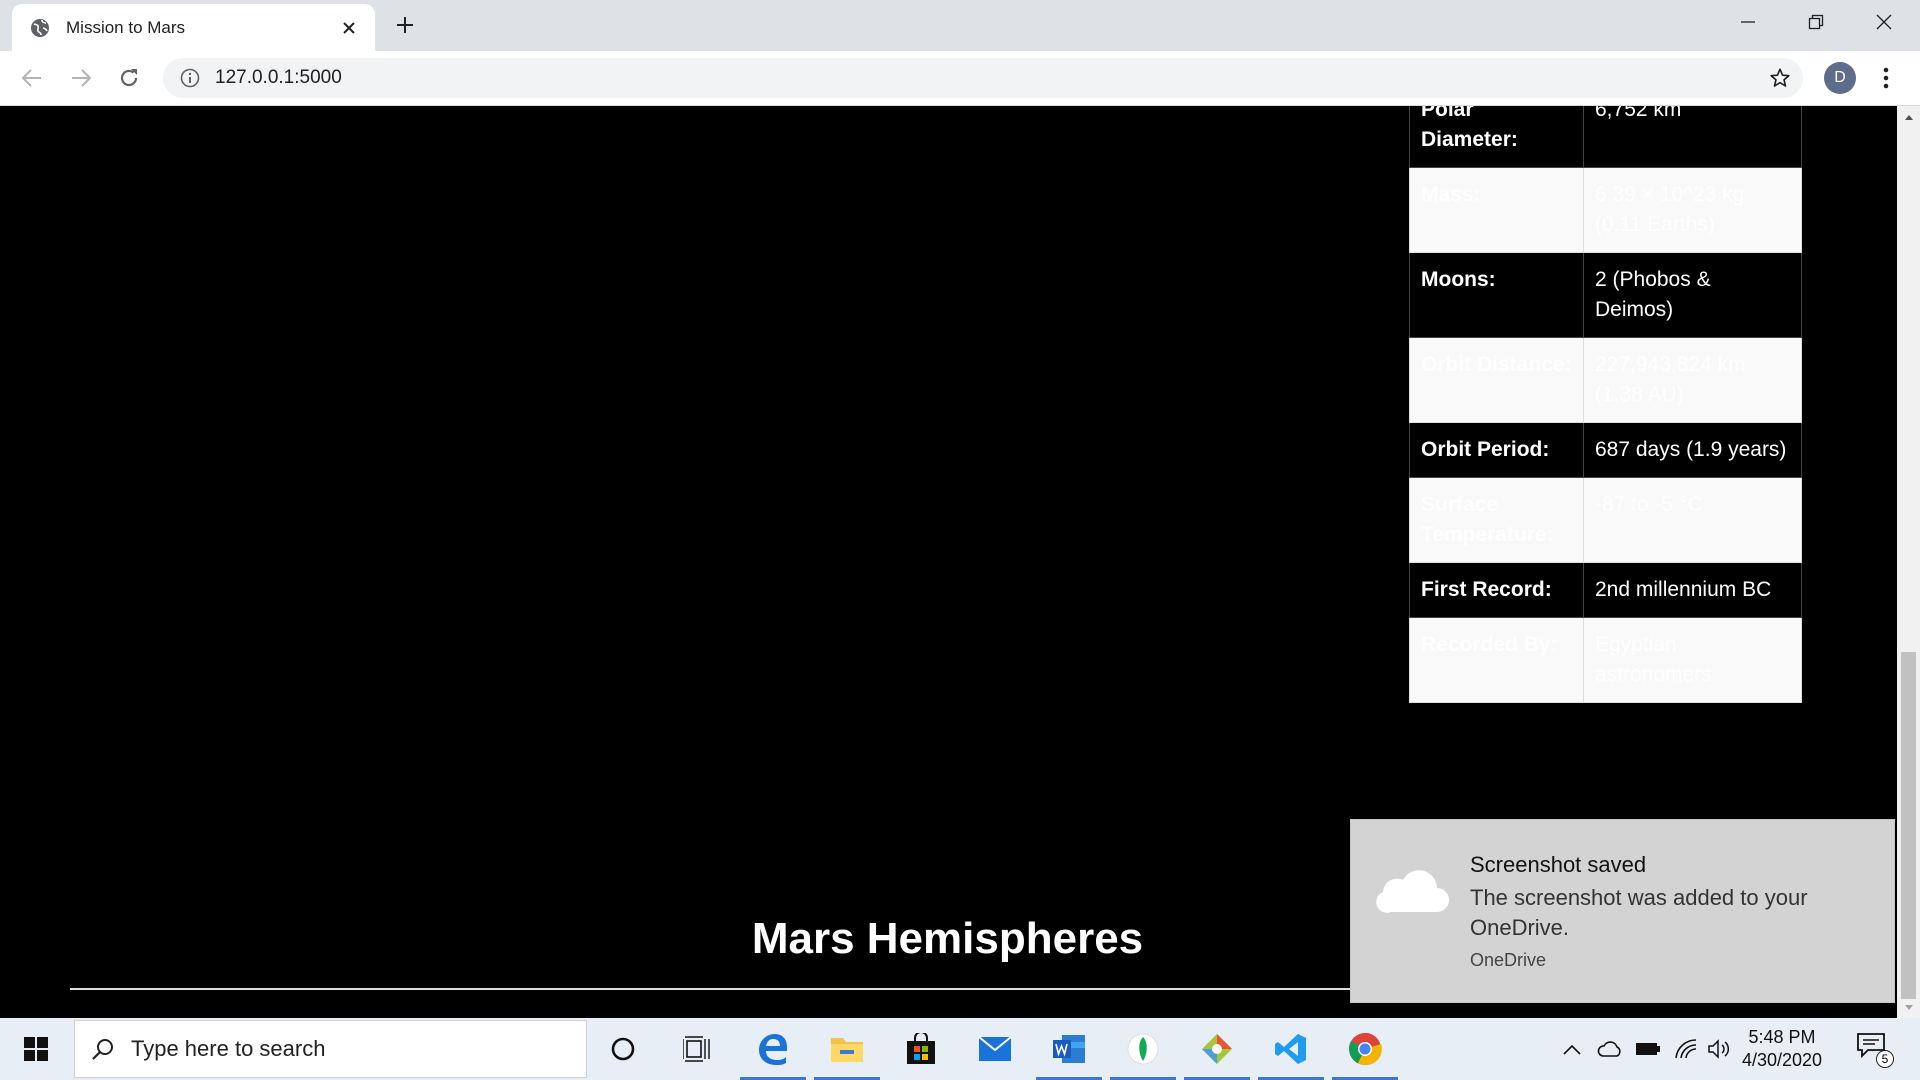 The image size is (1920, 1080). Describe the element at coordinates (1840, 78) in the screenshot. I see `profile-avatar: D` at that location.